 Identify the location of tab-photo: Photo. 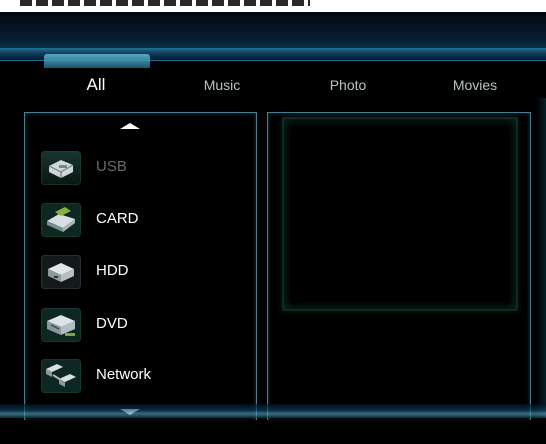
(348, 85).